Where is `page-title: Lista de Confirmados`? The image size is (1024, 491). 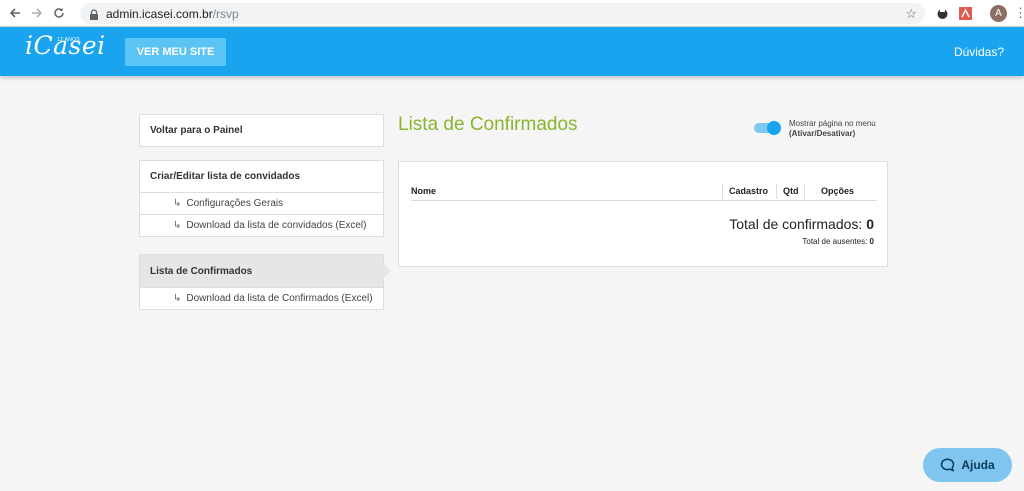 page-title: Lista de Confirmados is located at coordinates (488, 124).